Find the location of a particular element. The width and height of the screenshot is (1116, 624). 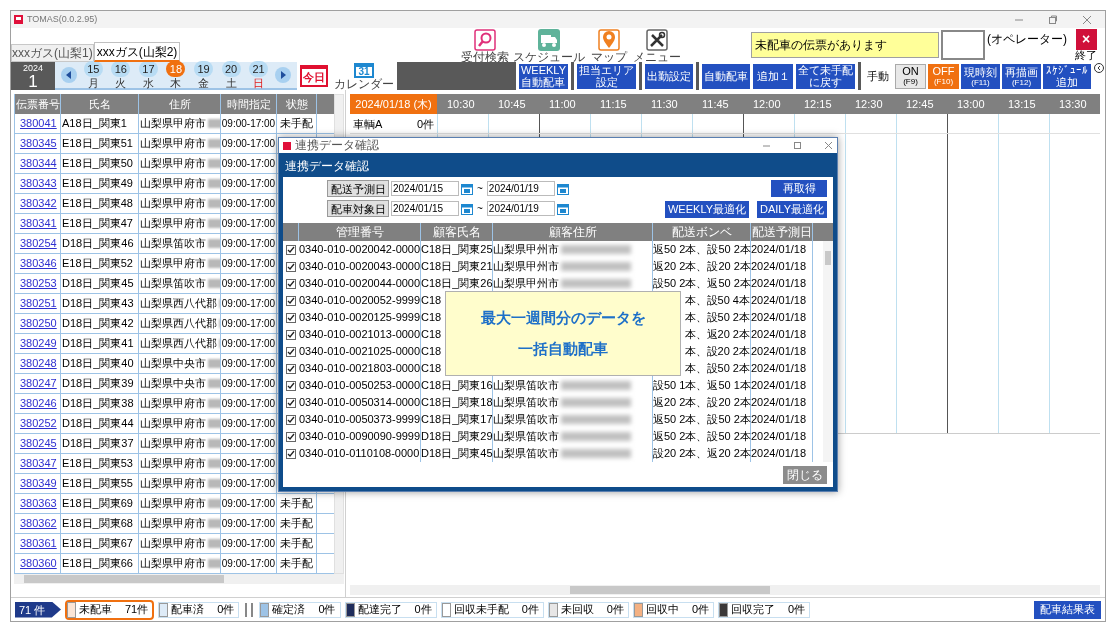

slip-number-link: 380245 is located at coordinates (38, 443).